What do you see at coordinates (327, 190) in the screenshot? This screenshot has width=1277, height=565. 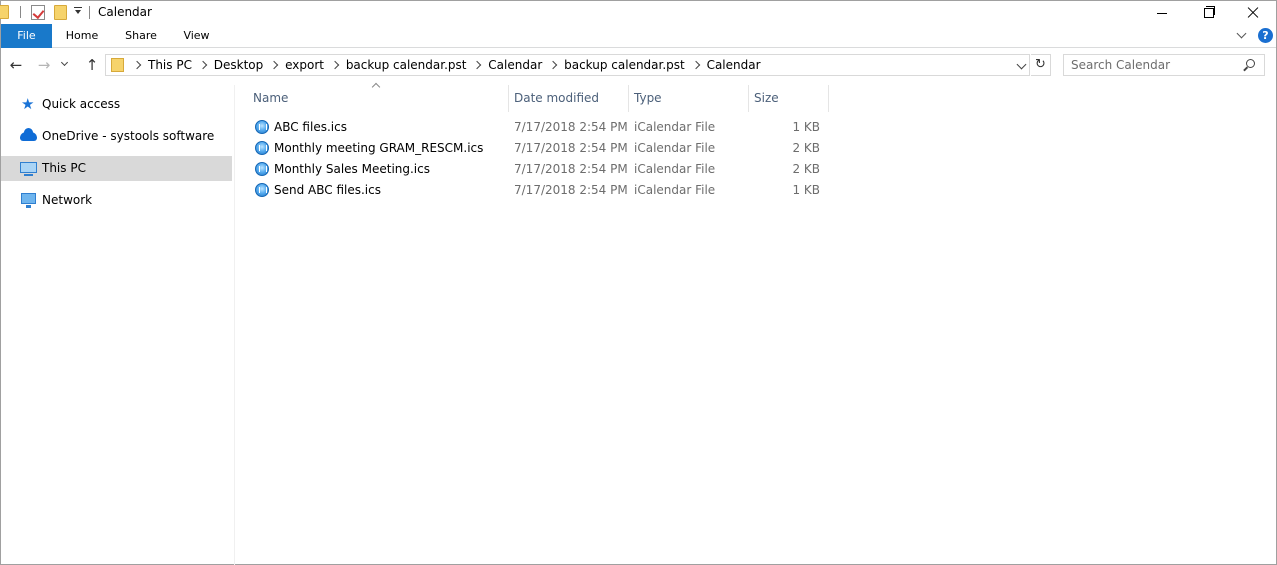 I see `file-name: Send ABC files.ics` at bounding box center [327, 190].